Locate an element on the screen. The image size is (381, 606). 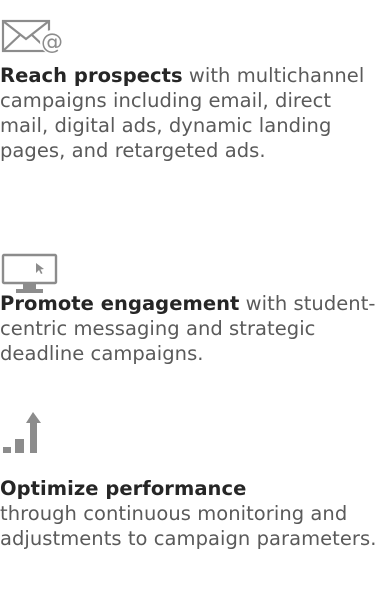
feature-lead: Promote engagement is located at coordinates (120, 303).